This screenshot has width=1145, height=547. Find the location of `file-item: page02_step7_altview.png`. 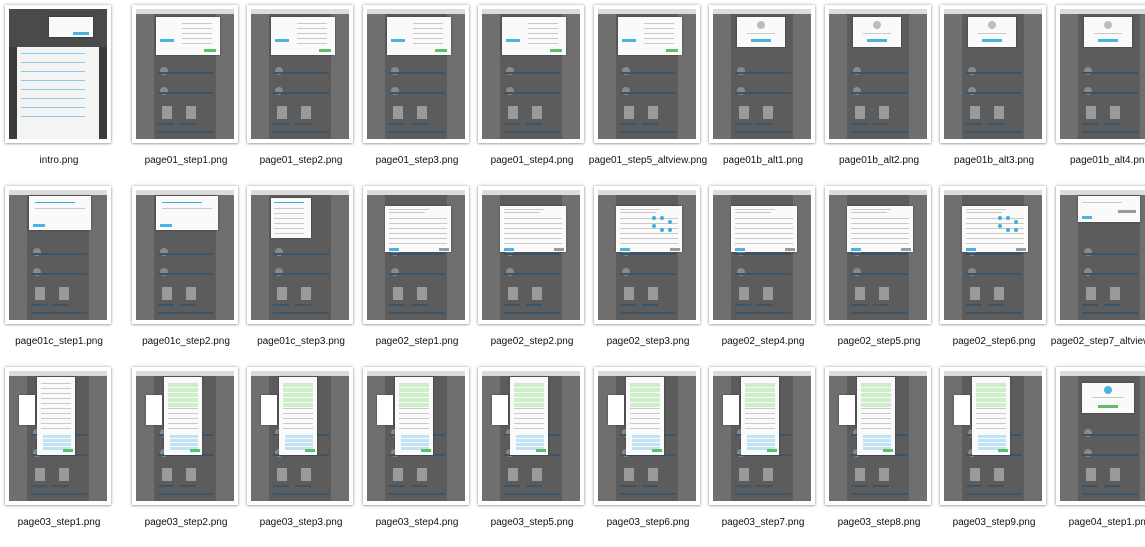

file-item: page02_step7_altview.png is located at coordinates (1098, 276).